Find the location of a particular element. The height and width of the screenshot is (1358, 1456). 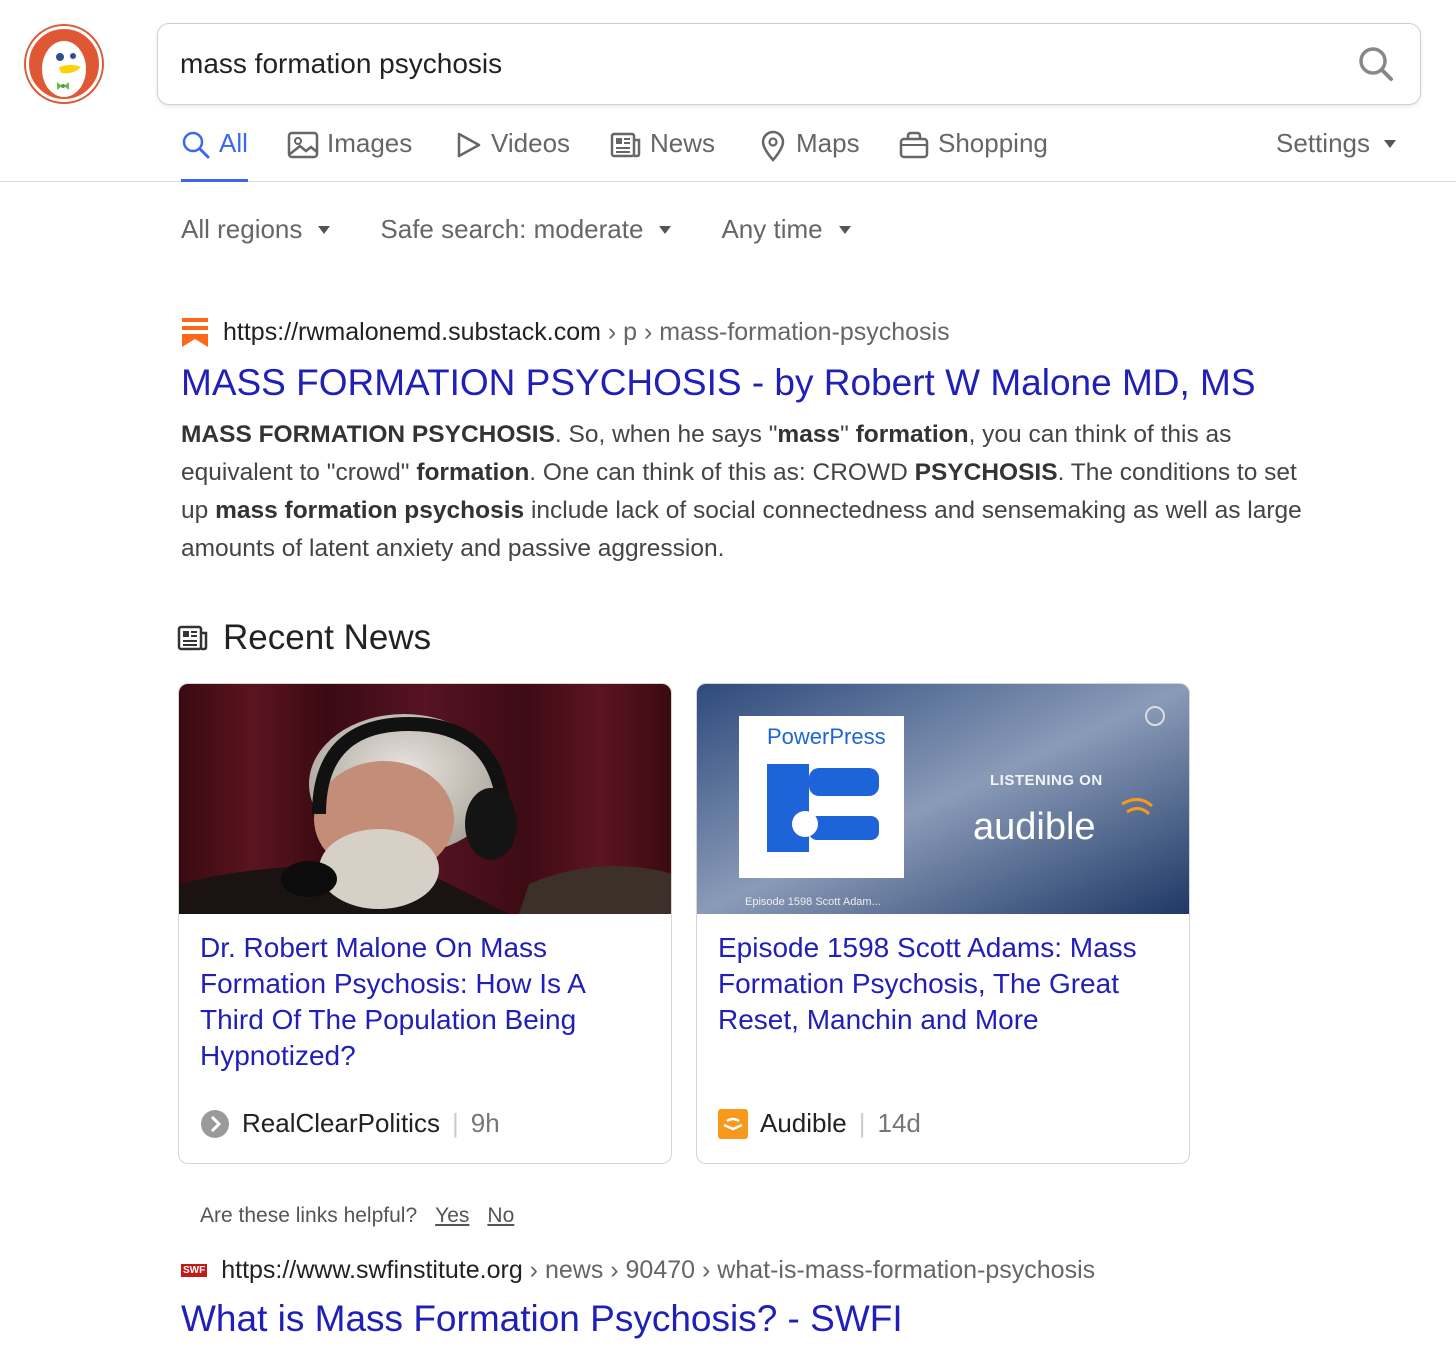

result-domain: https://www.swfinstitute.org is located at coordinates (372, 1269).